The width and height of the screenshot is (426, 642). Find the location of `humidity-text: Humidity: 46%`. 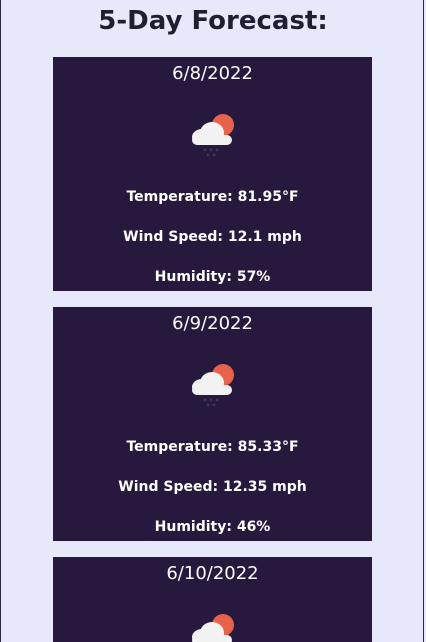

humidity-text: Humidity: 46% is located at coordinates (212, 527).